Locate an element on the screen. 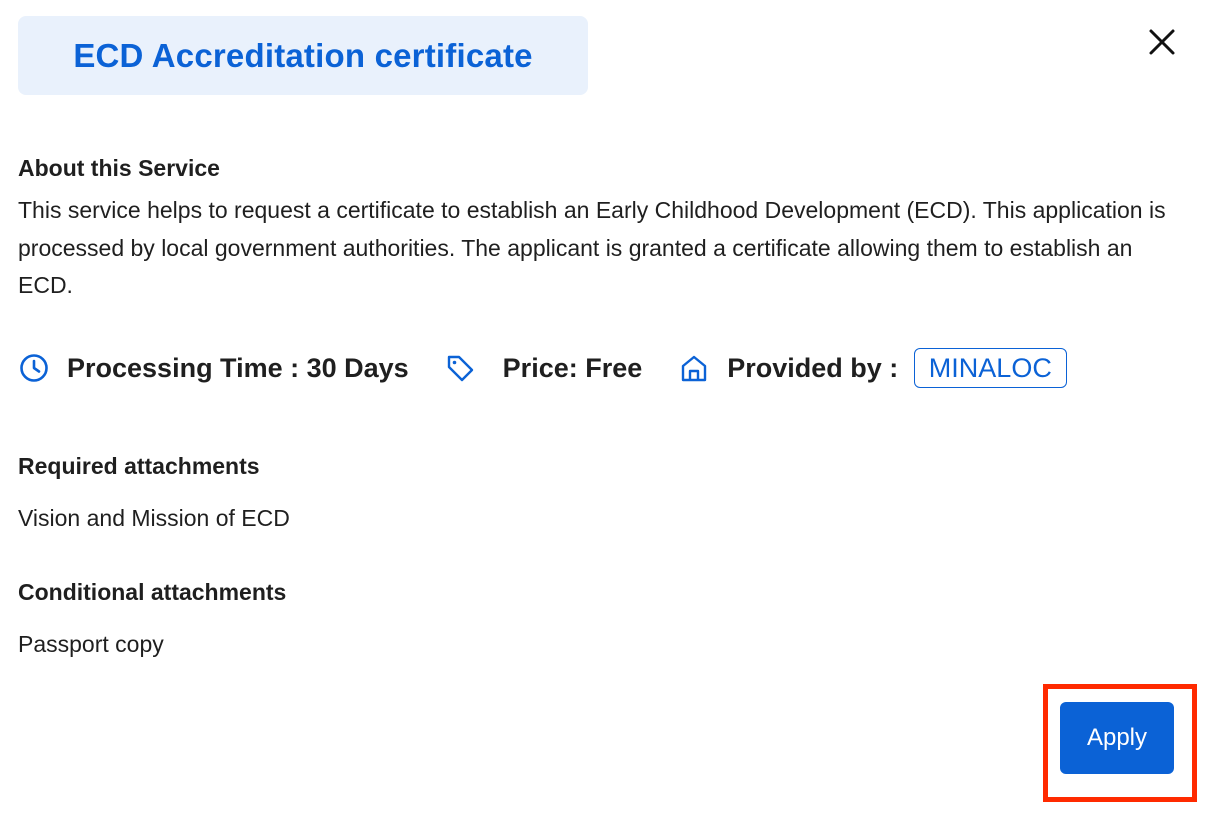 This screenshot has height=818, width=1226. close-button is located at coordinates (1162, 42).